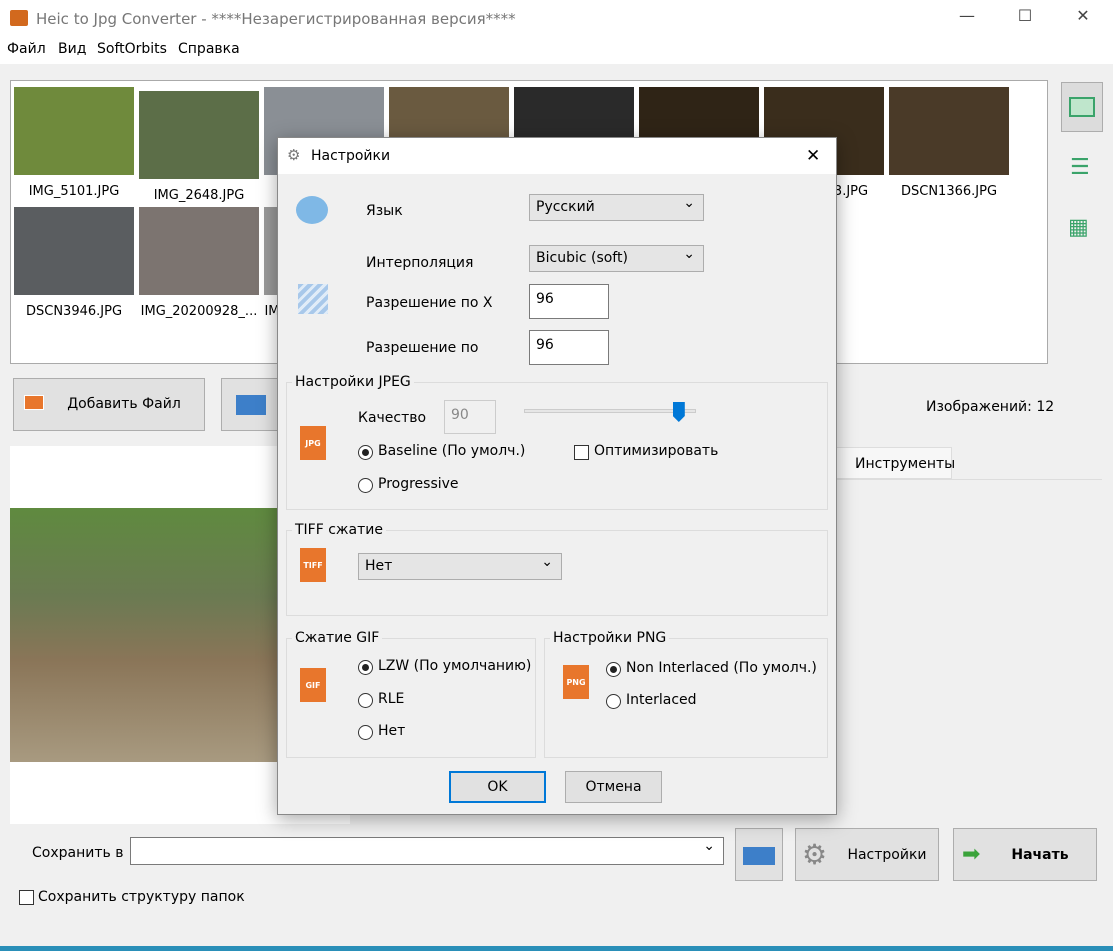 Image resolution: width=1113 pixels, height=951 pixels. I want to click on resolution-y-label: Разрешение по, so click(422, 348).